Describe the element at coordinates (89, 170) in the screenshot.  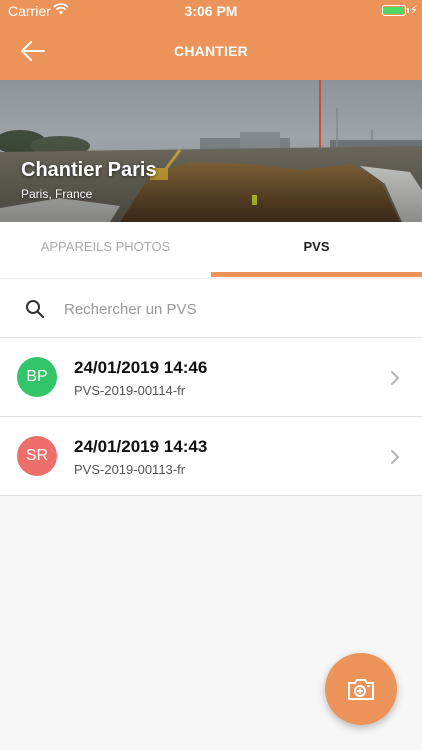
I see `site-name: Chantier Paris` at that location.